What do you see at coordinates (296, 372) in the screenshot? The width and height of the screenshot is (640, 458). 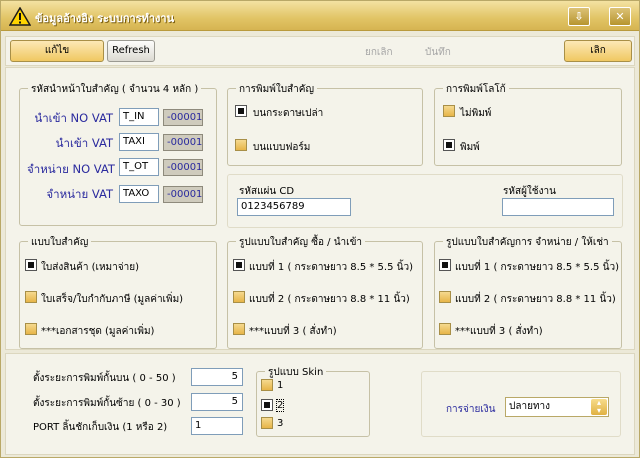 I see `skin-group-legend: รูปแบบ Skin` at bounding box center [296, 372].